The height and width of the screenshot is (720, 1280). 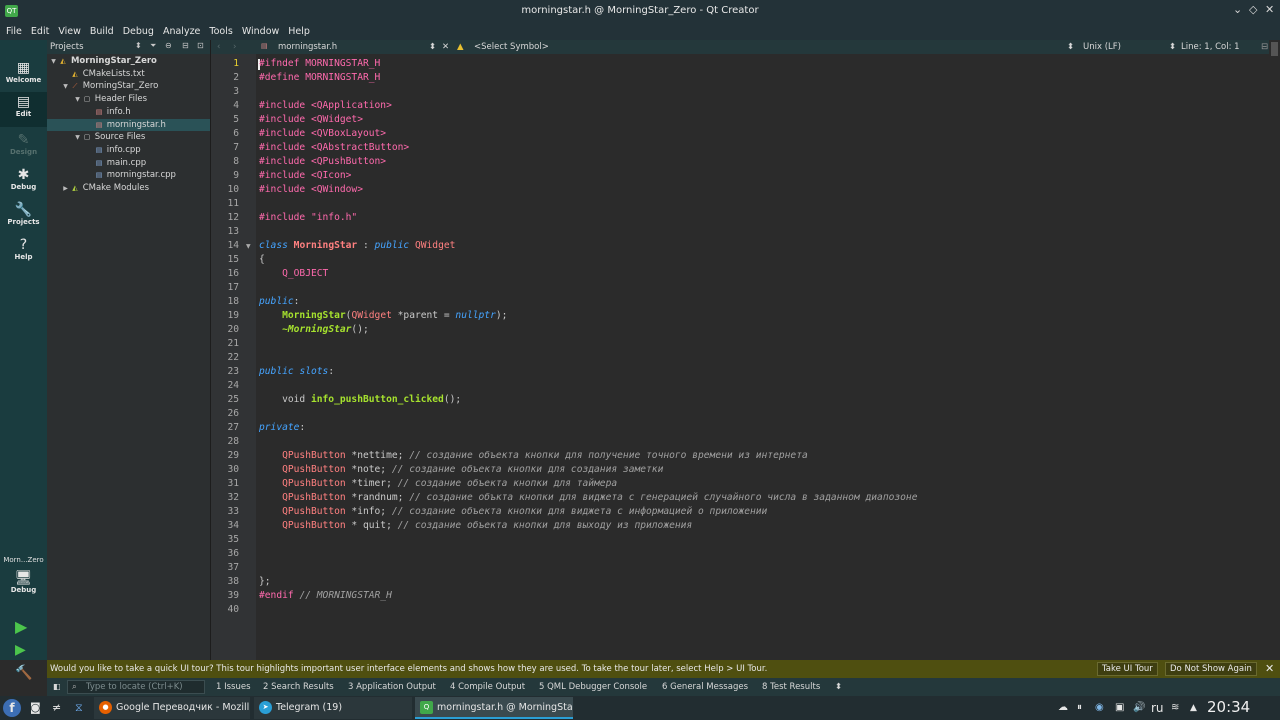 What do you see at coordinates (1264, 47) in the screenshot?
I see `split-editor-icon: ⊟` at bounding box center [1264, 47].